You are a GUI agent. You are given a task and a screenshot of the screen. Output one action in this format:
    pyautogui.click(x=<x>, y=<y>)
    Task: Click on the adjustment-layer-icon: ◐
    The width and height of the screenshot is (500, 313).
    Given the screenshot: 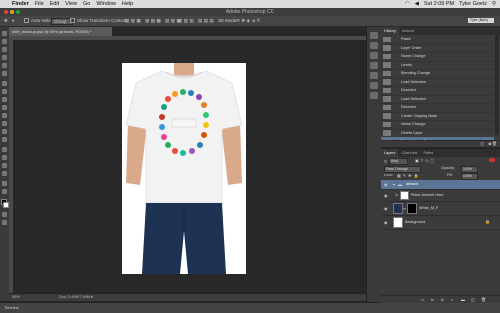 What is the action you would take?
    pyautogui.click(x=452, y=300)
    